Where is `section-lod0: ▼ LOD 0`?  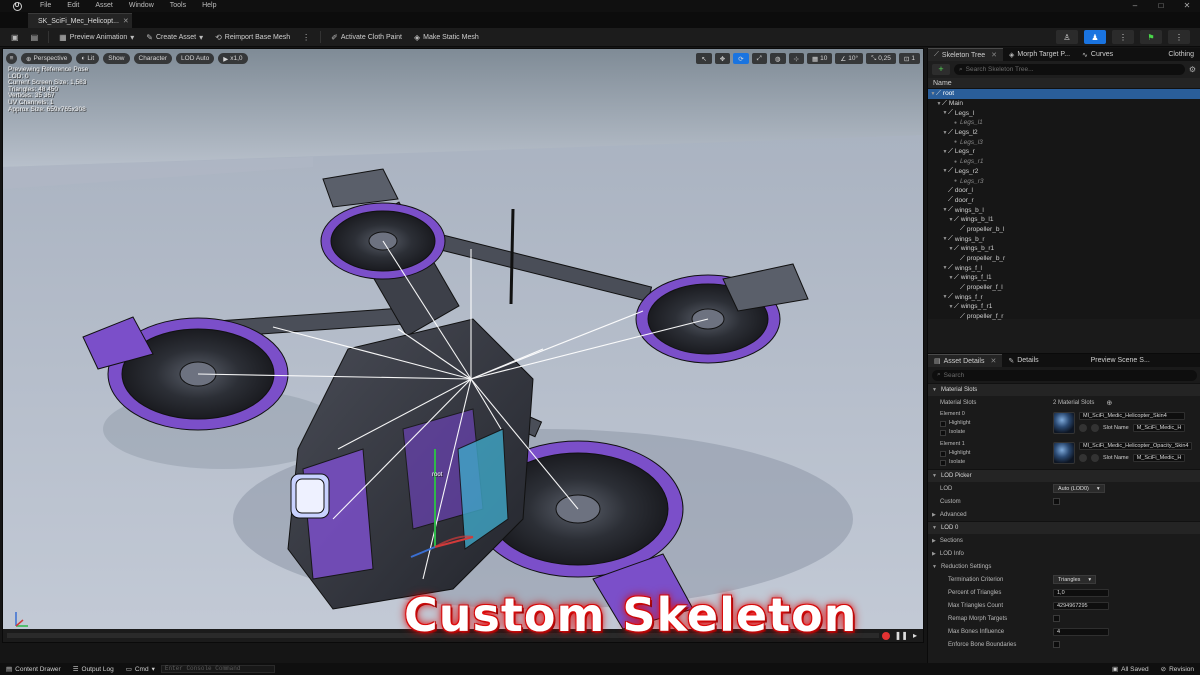
section-lod0: ▼ LOD 0 is located at coordinates (1064, 527).